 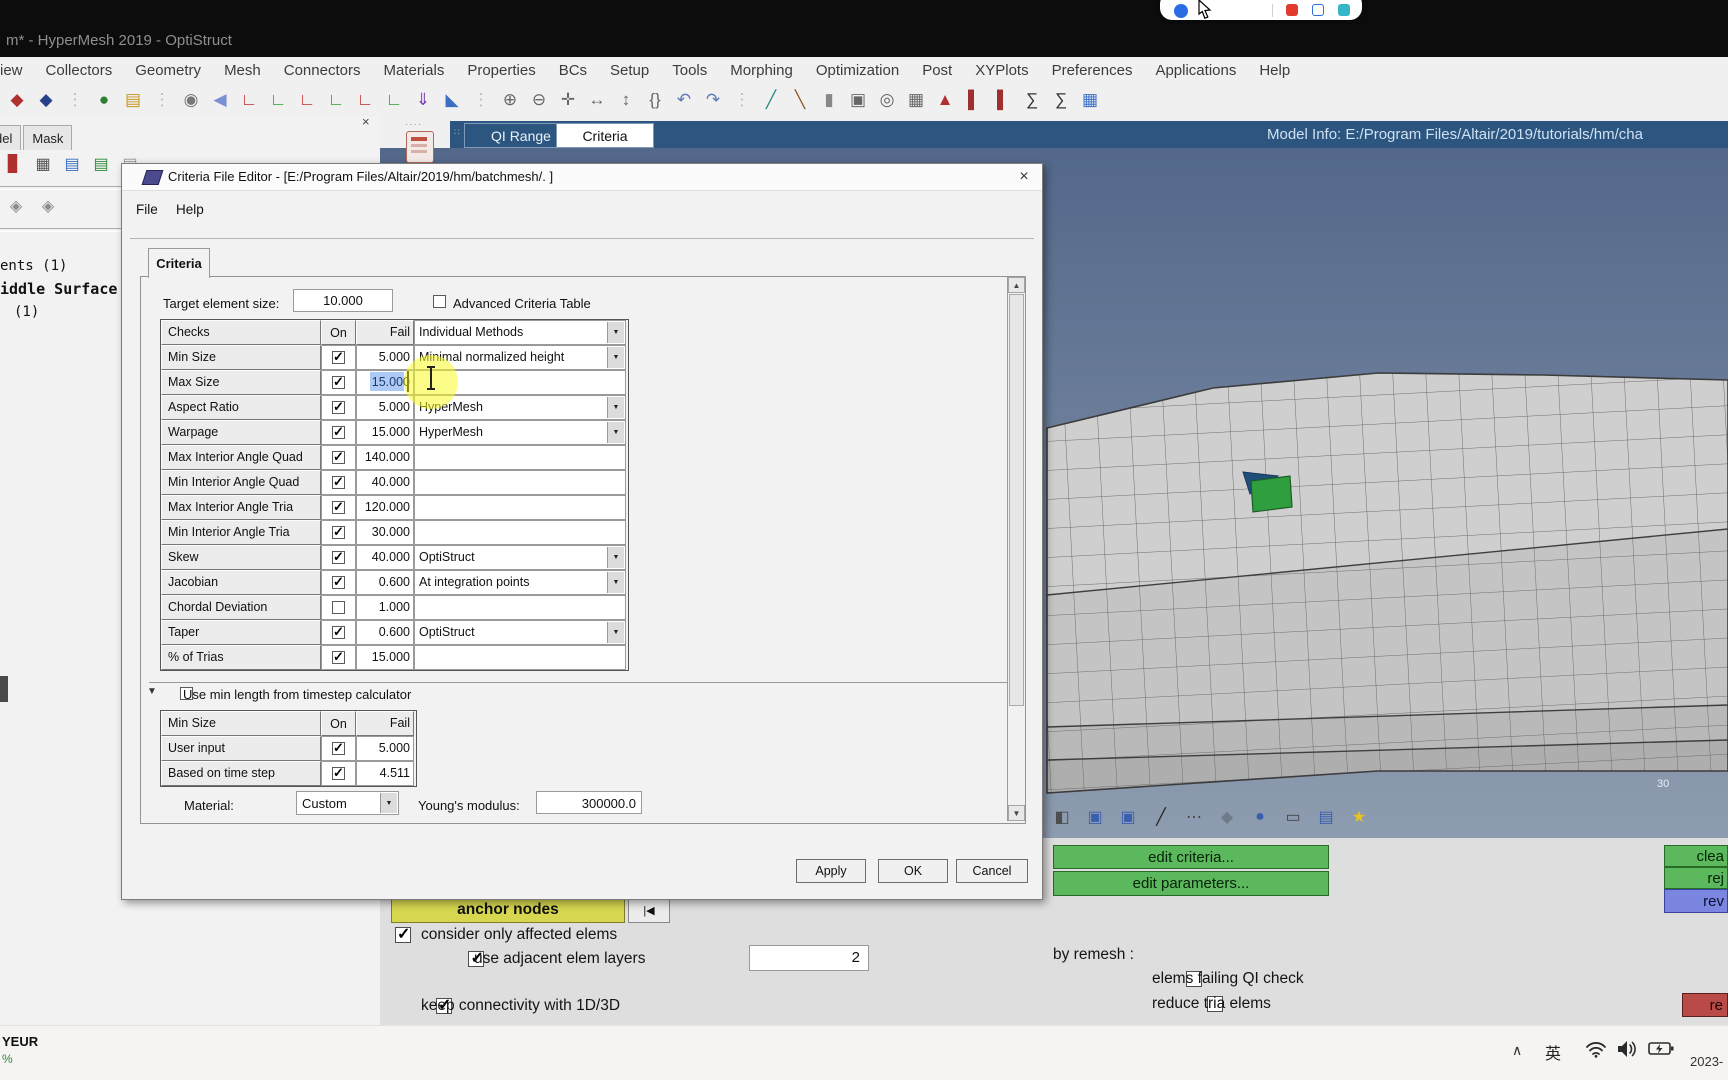 What do you see at coordinates (1016, 285) in the screenshot?
I see `scroll-up-icon: ▲` at bounding box center [1016, 285].